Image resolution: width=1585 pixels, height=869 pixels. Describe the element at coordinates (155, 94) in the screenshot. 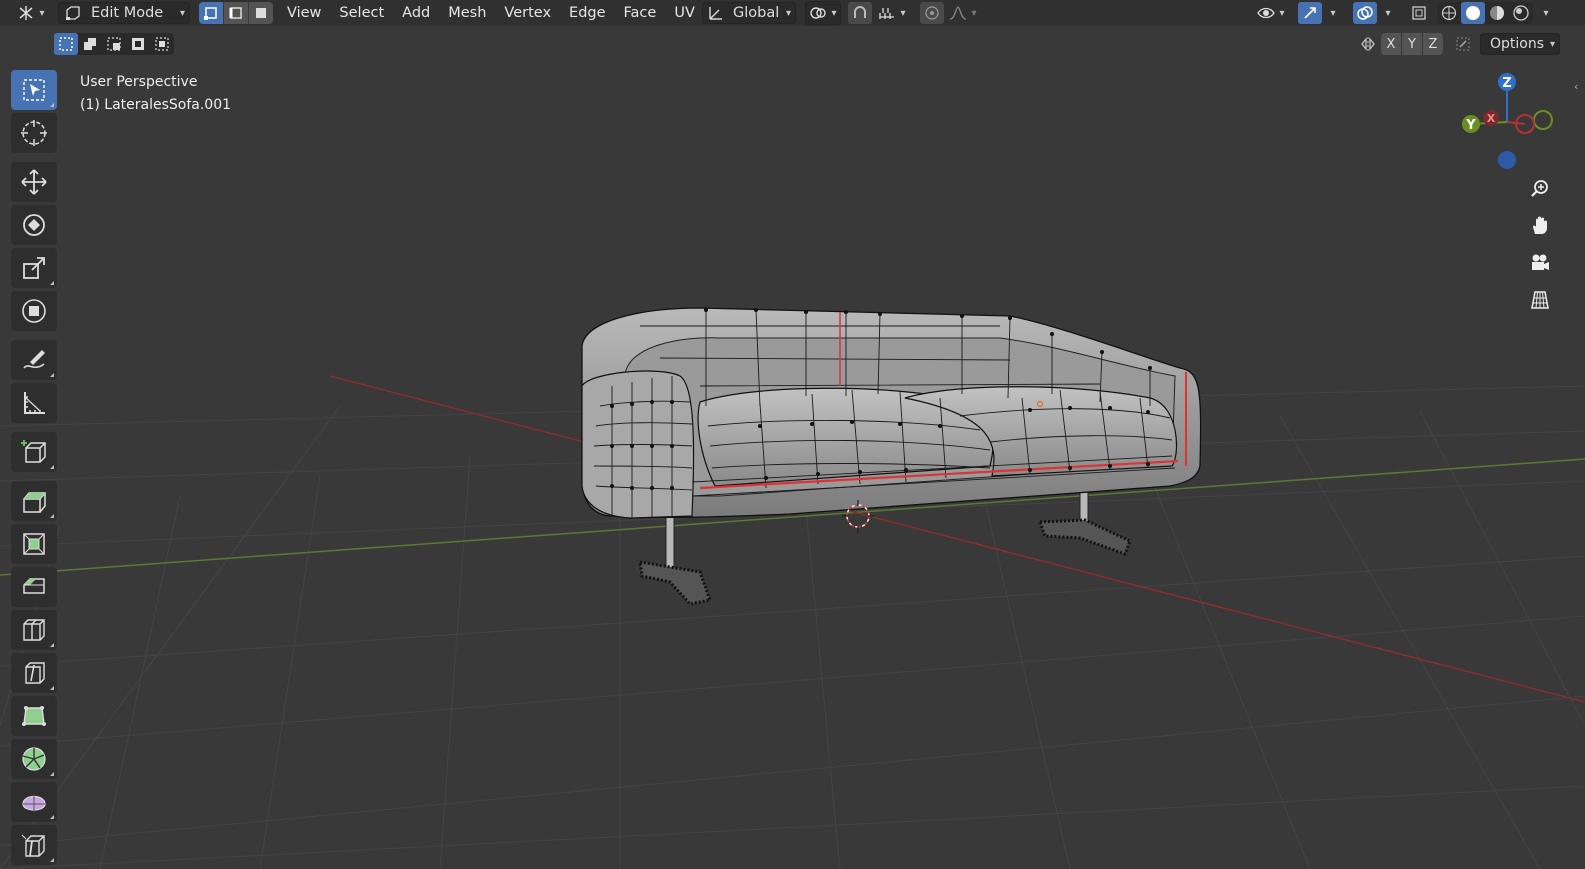

I see `viewport-info: User Perspective (1) LateralesSofa.001` at that location.